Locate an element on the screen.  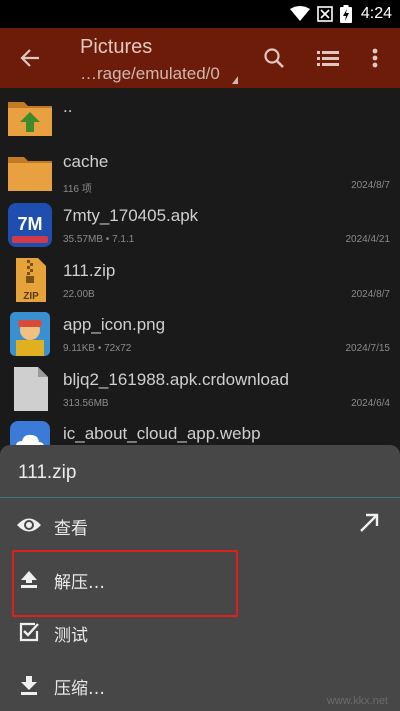
view-list-button is located at coordinates (328, 58).